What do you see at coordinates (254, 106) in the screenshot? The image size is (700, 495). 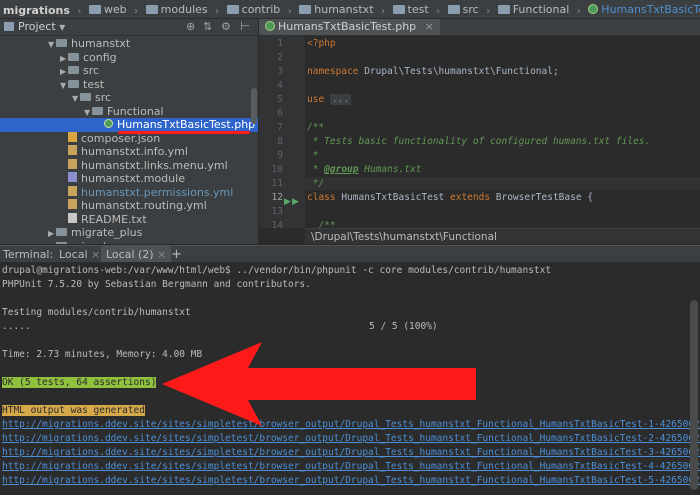 I see `project-scrollbar` at bounding box center [254, 106].